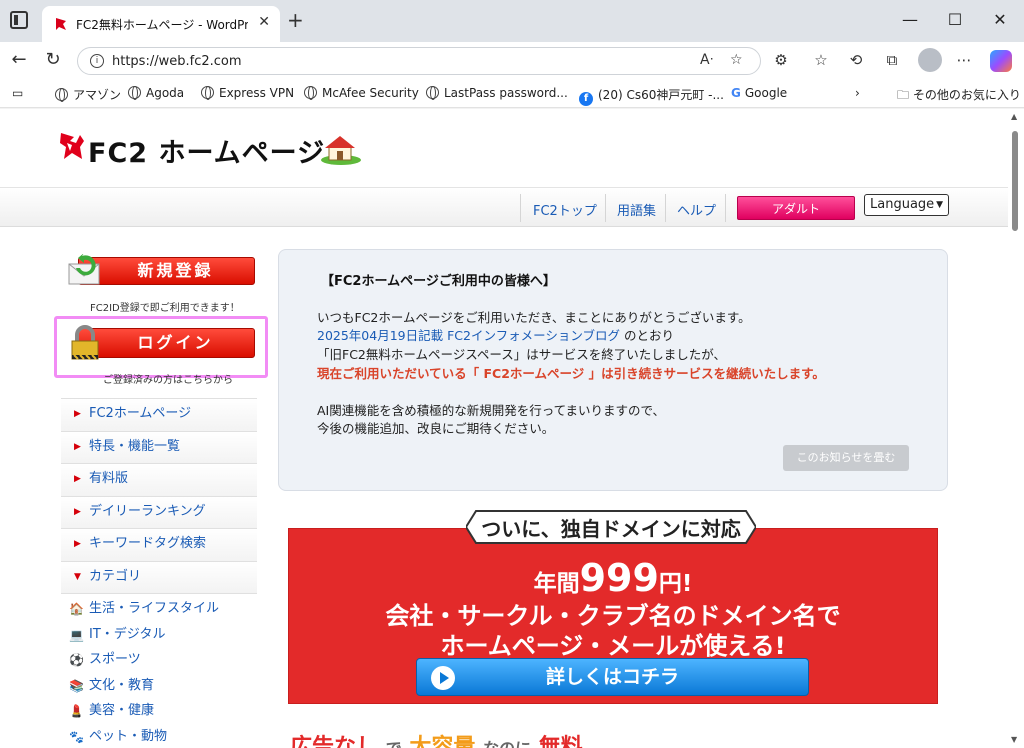 This screenshot has width=1024, height=748. What do you see at coordinates (165, 308) in the screenshot?
I see `signup-note: FC2ID登録で即ご利用できます！` at bounding box center [165, 308].